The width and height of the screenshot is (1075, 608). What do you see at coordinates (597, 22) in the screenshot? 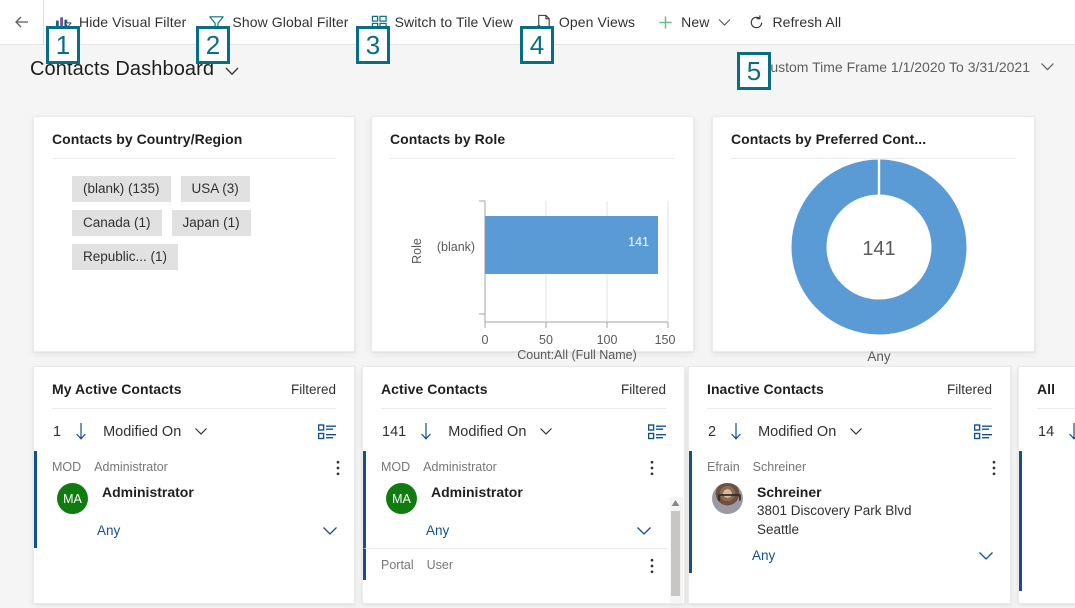
I see `cmd-label: Open Views` at bounding box center [597, 22].